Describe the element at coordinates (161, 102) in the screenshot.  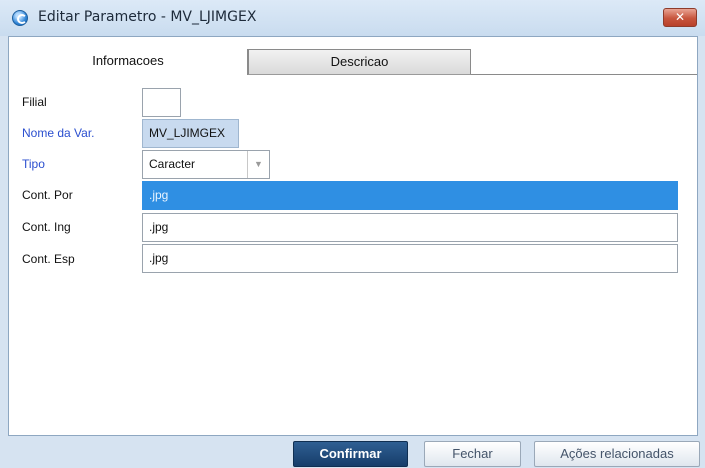
I see `filial-field` at that location.